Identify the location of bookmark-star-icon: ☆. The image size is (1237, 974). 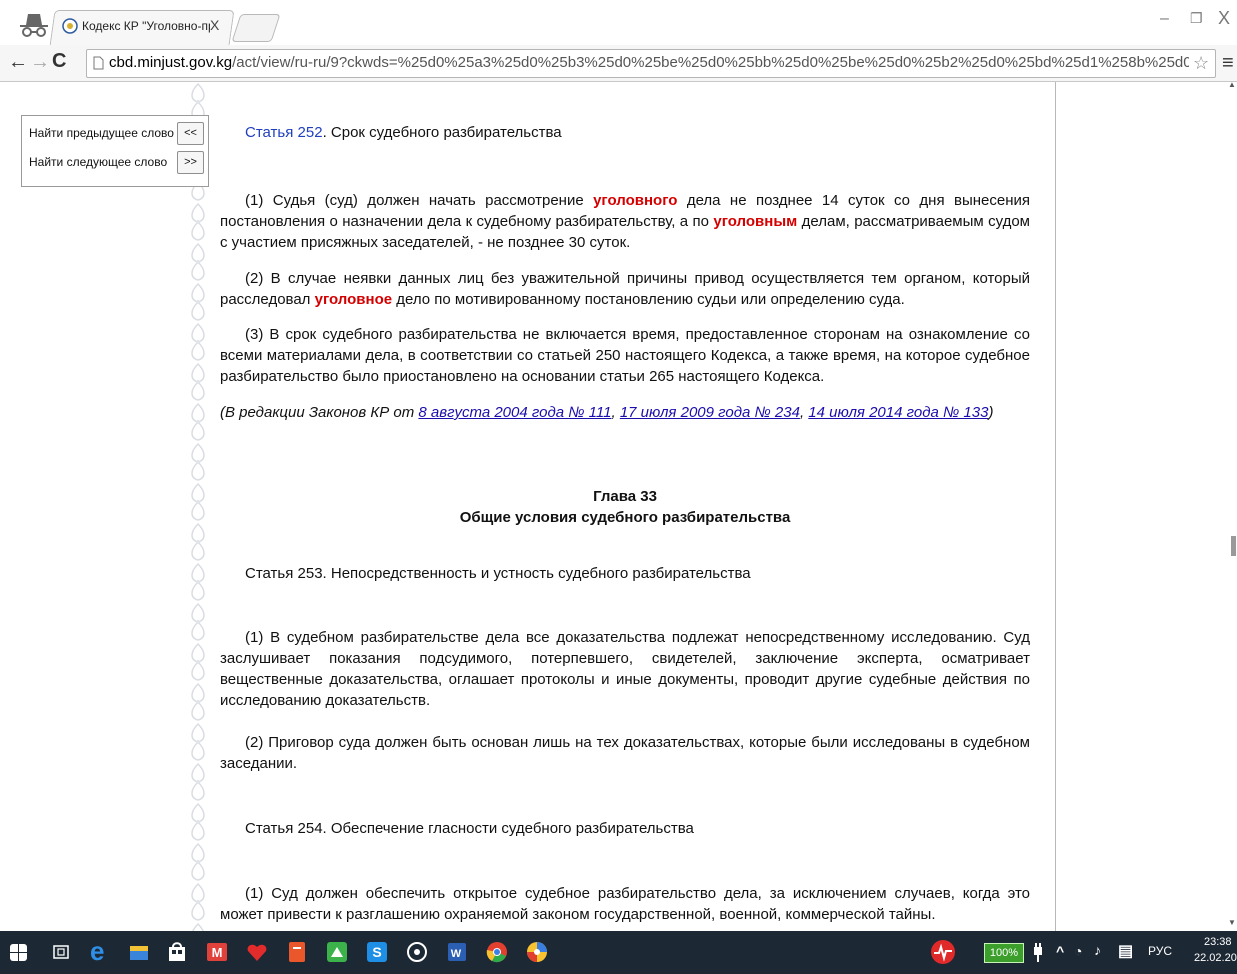
(1201, 63).